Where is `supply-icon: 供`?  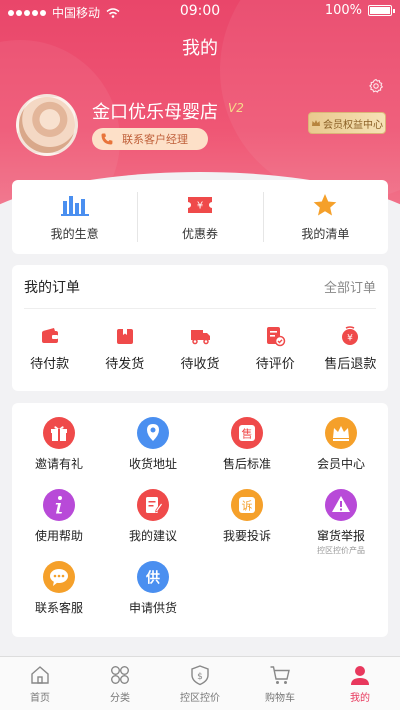
supply-icon: 供 is located at coordinates (153, 577).